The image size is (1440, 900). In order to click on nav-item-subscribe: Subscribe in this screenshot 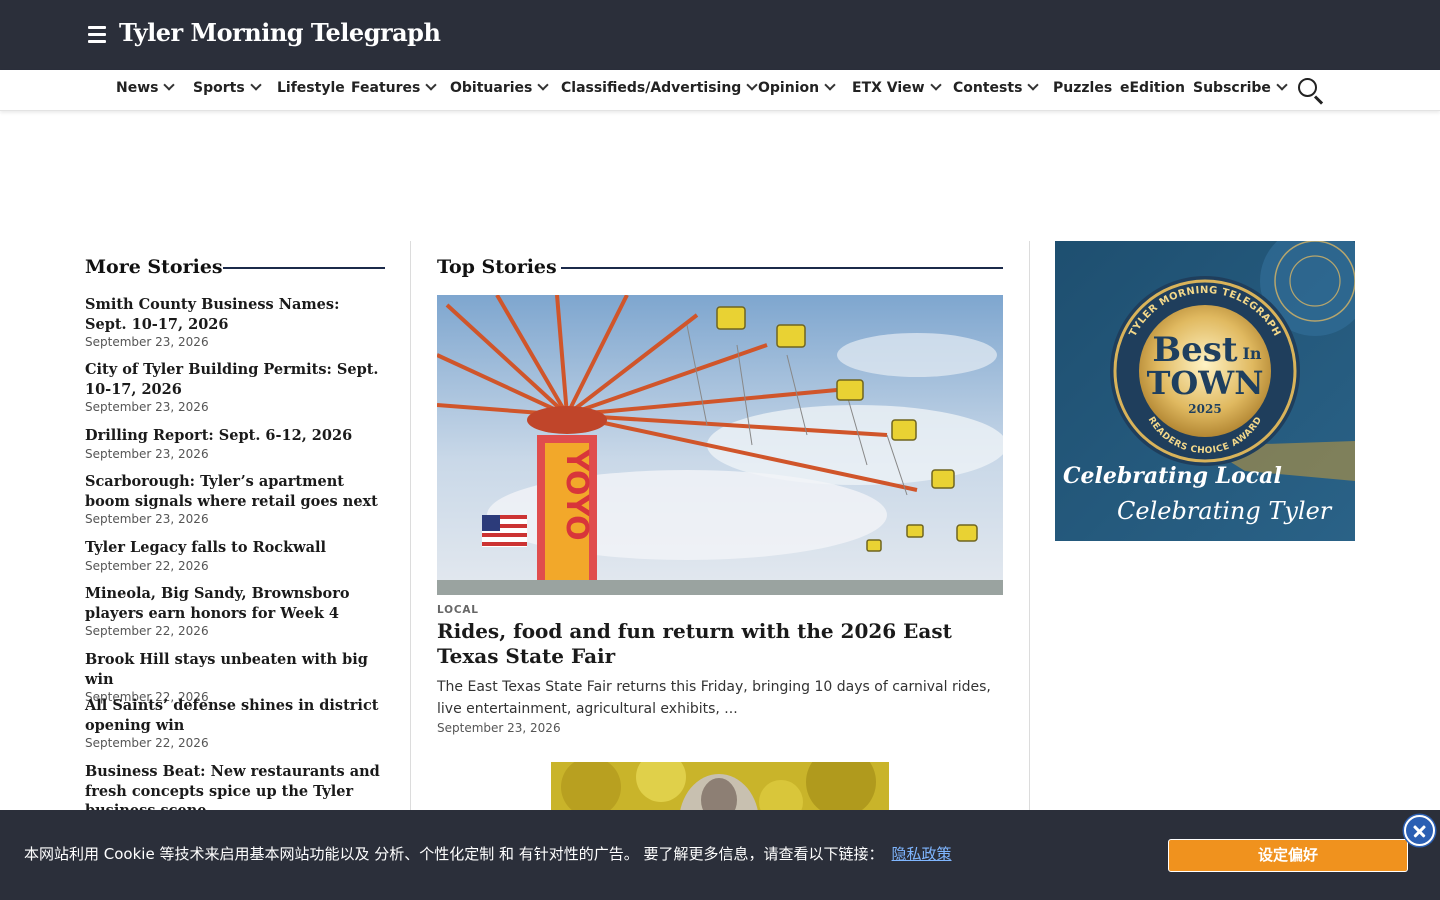, I will do `click(1240, 87)`.